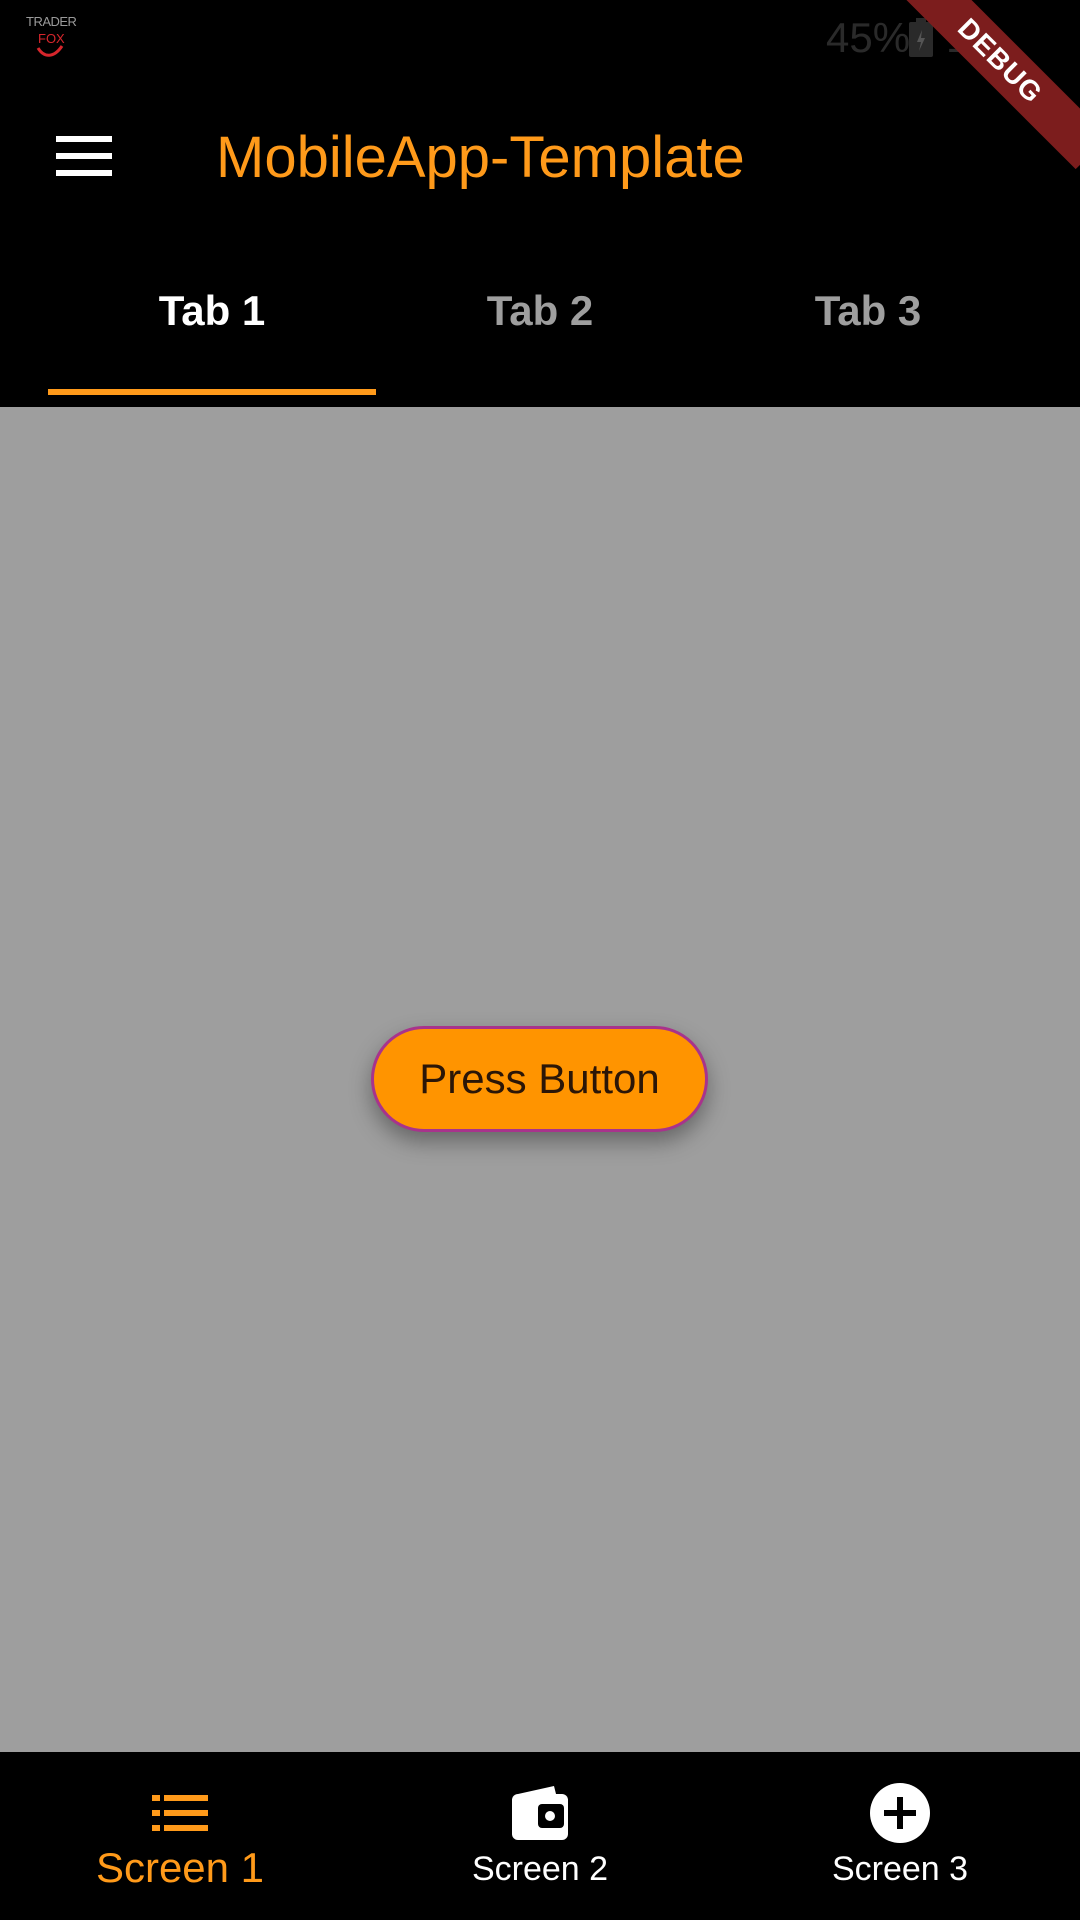 The image size is (1080, 1920). Describe the element at coordinates (969, 37) in the screenshot. I see `status-clock: 18` at that location.